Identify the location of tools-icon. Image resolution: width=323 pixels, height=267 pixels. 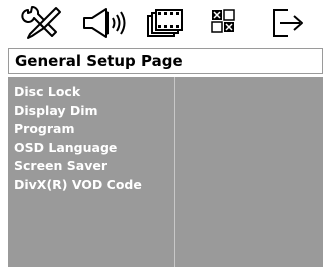
(41, 22).